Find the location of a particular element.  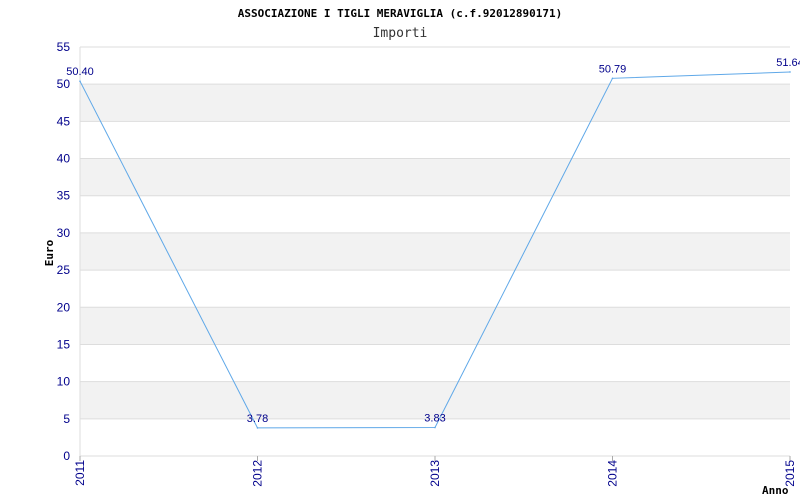

chart-subtitle: Importi is located at coordinates (400, 33).